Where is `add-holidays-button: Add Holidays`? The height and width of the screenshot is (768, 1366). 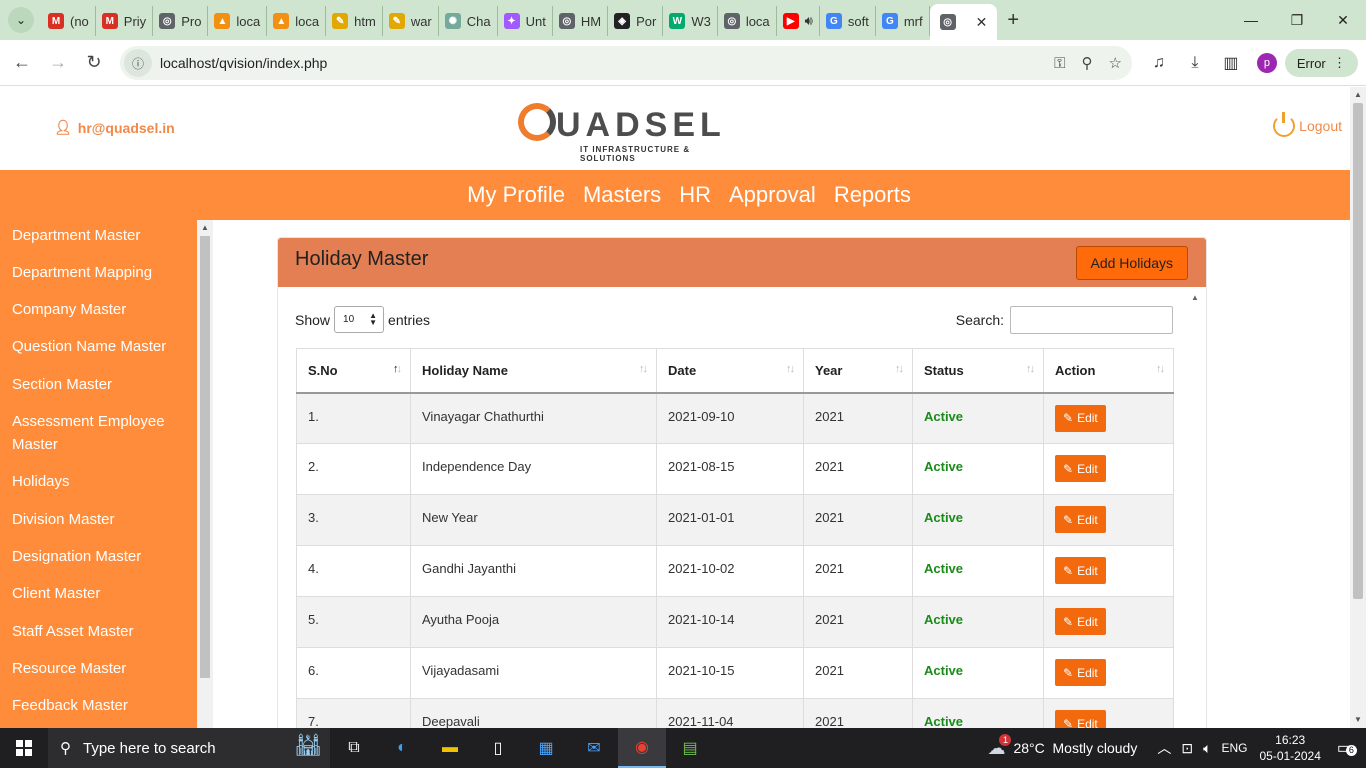 add-holidays-button: Add Holidays is located at coordinates (1131, 263).